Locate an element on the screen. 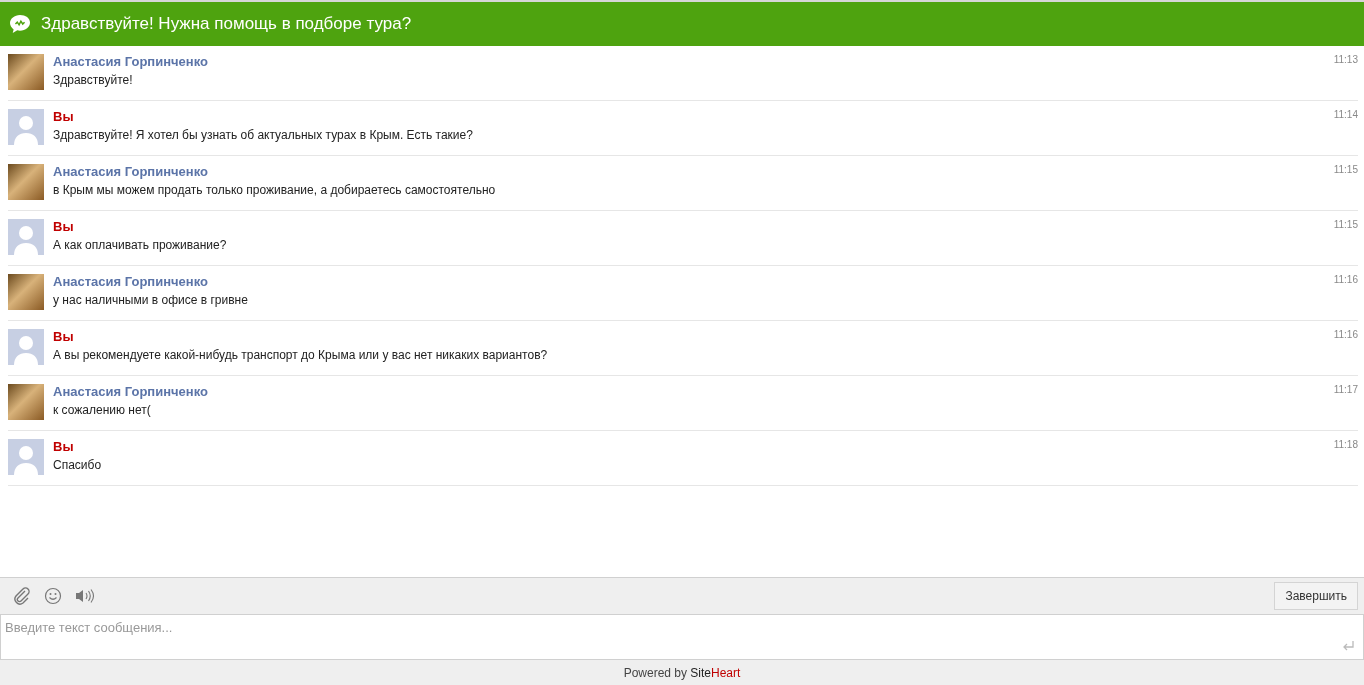 Image resolution: width=1364 pixels, height=685 pixels. siteheart-link: SiteHeart is located at coordinates (715, 672).